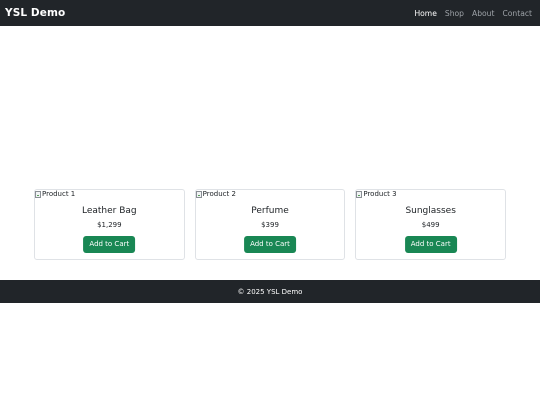 The image size is (540, 405). What do you see at coordinates (517, 13) in the screenshot?
I see `nav-link-contact: Contact` at bounding box center [517, 13].